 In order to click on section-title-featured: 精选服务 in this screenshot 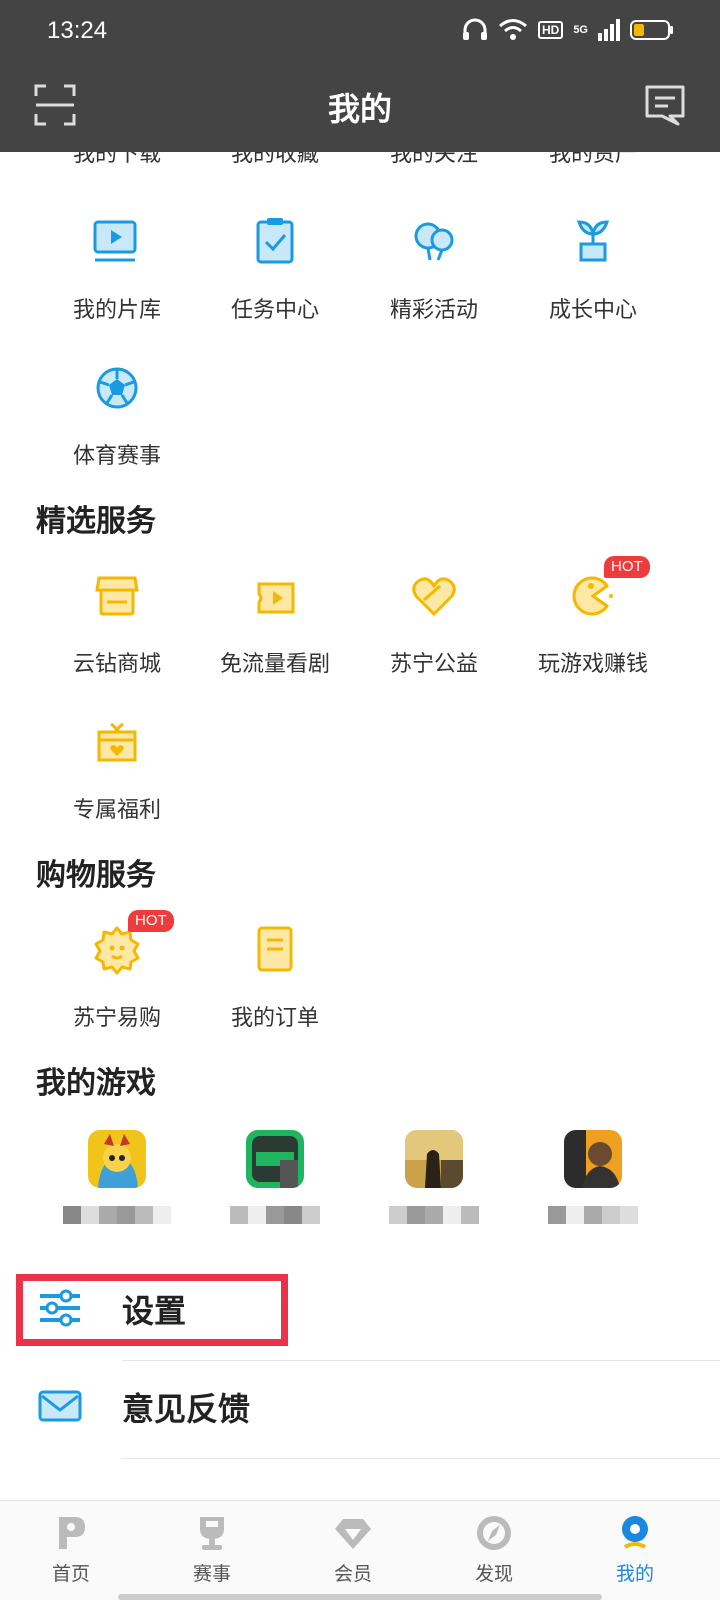, I will do `click(96, 521)`.